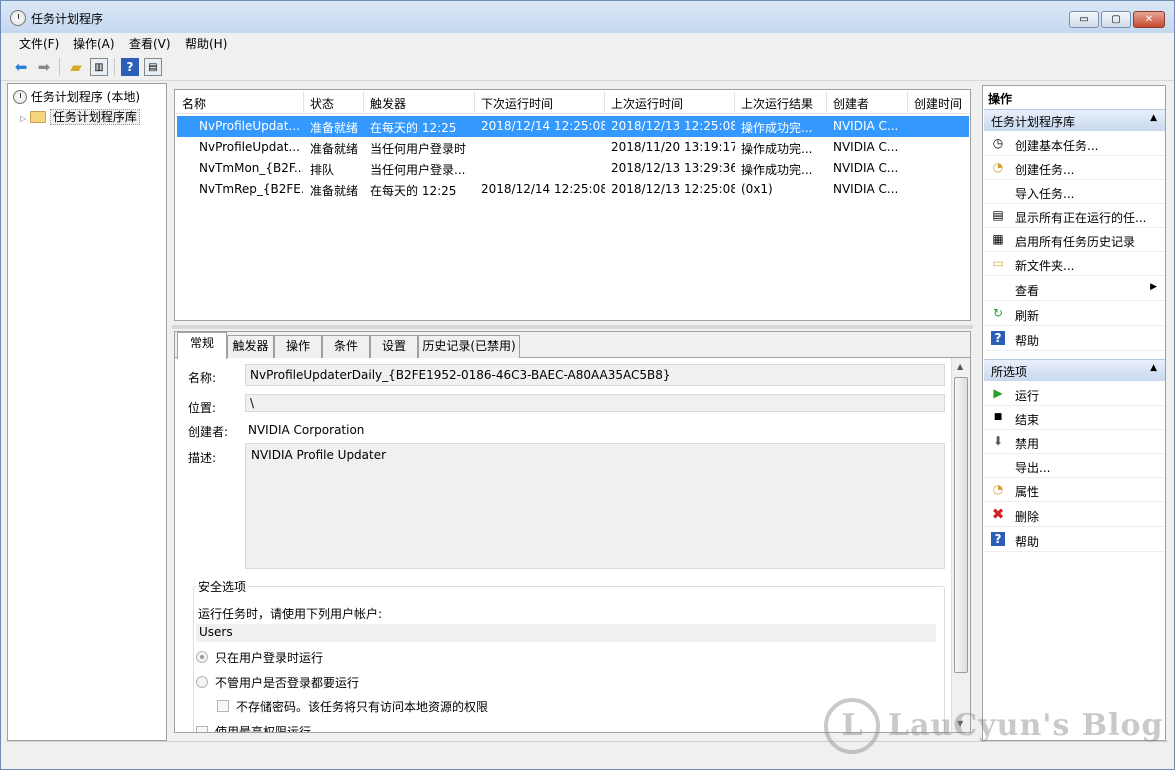 This screenshot has height=770, width=1175. I want to click on action-label: 结束, so click(1027, 420).